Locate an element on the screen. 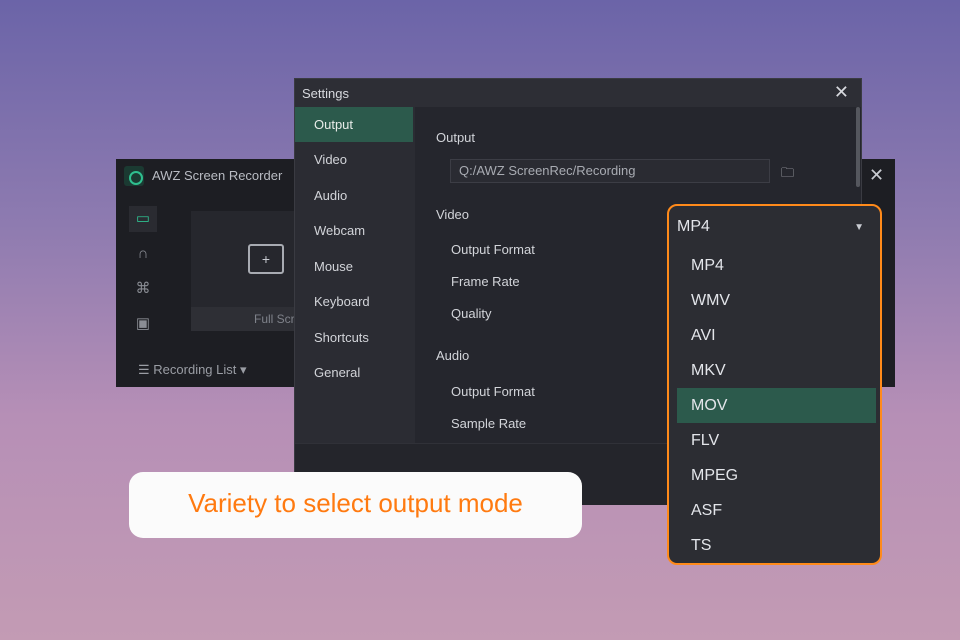 The image size is (960, 640). option-mp4: MP4 is located at coordinates (776, 265).